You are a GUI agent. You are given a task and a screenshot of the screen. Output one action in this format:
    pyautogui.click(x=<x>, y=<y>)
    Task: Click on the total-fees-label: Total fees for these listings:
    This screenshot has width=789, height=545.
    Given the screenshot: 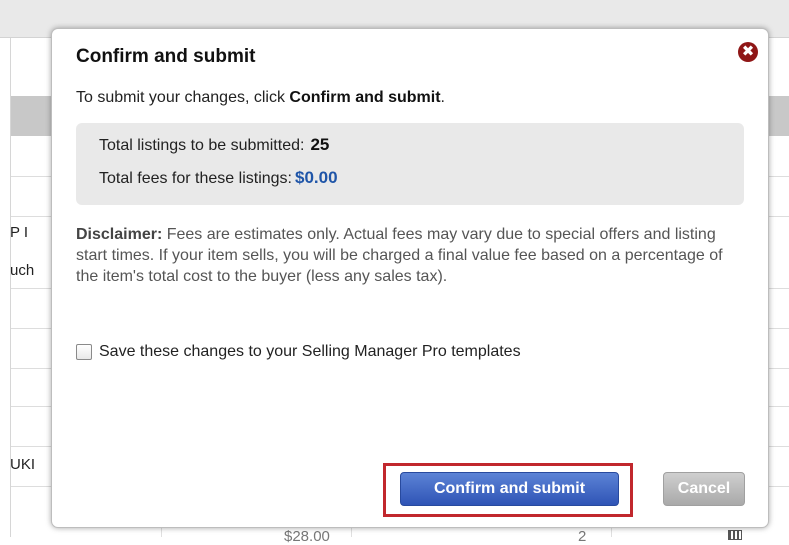 What is the action you would take?
    pyautogui.click(x=195, y=178)
    